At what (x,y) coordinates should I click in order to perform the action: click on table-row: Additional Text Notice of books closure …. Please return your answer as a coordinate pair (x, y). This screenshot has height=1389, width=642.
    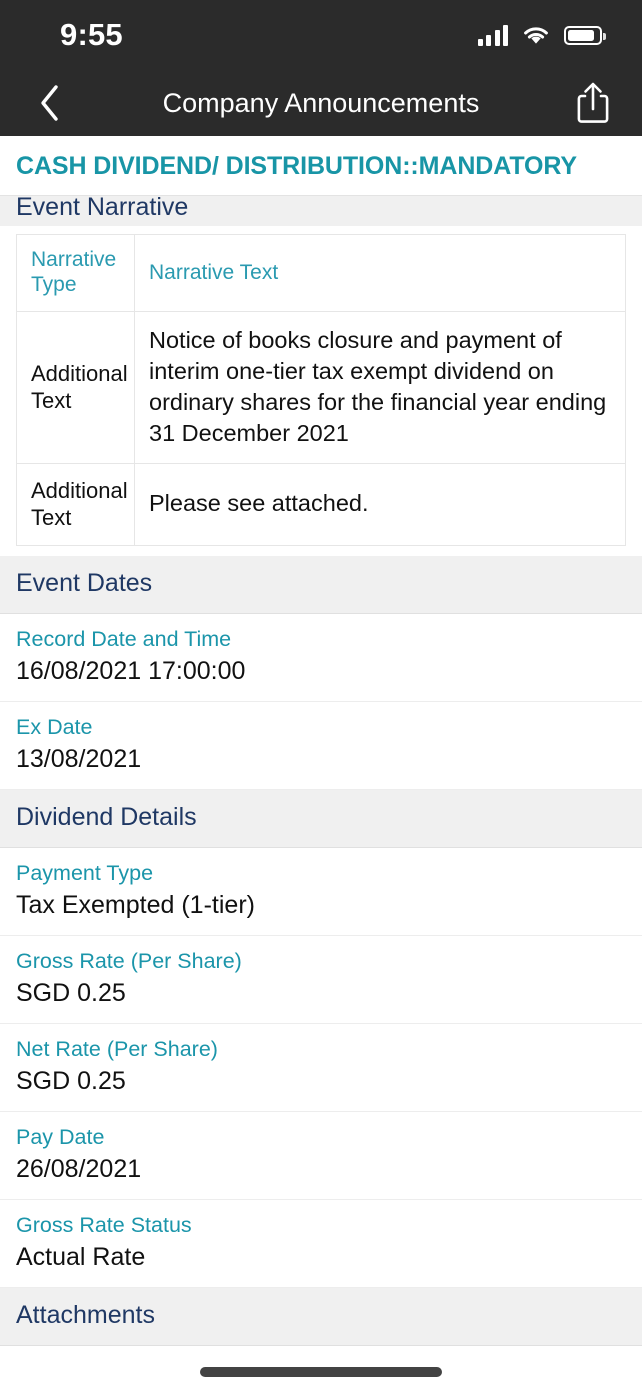
    Looking at the image, I should click on (321, 387).